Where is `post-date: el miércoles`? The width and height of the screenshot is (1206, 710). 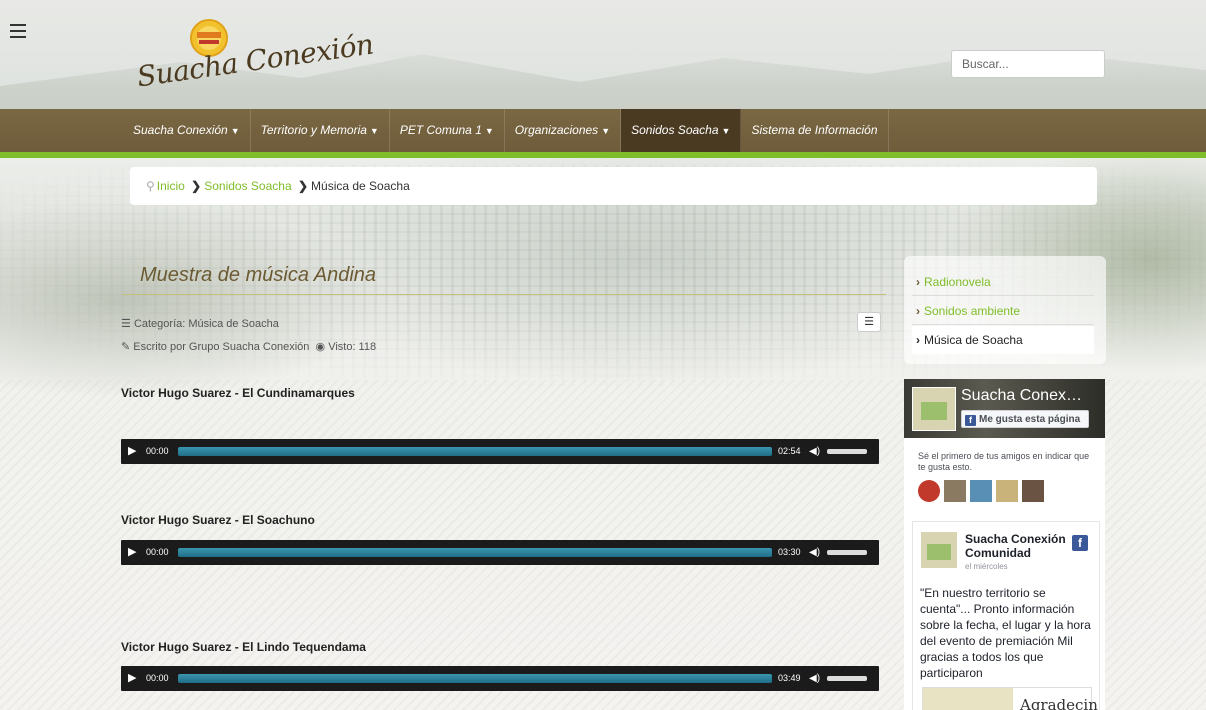
post-date: el miércoles is located at coordinates (986, 566).